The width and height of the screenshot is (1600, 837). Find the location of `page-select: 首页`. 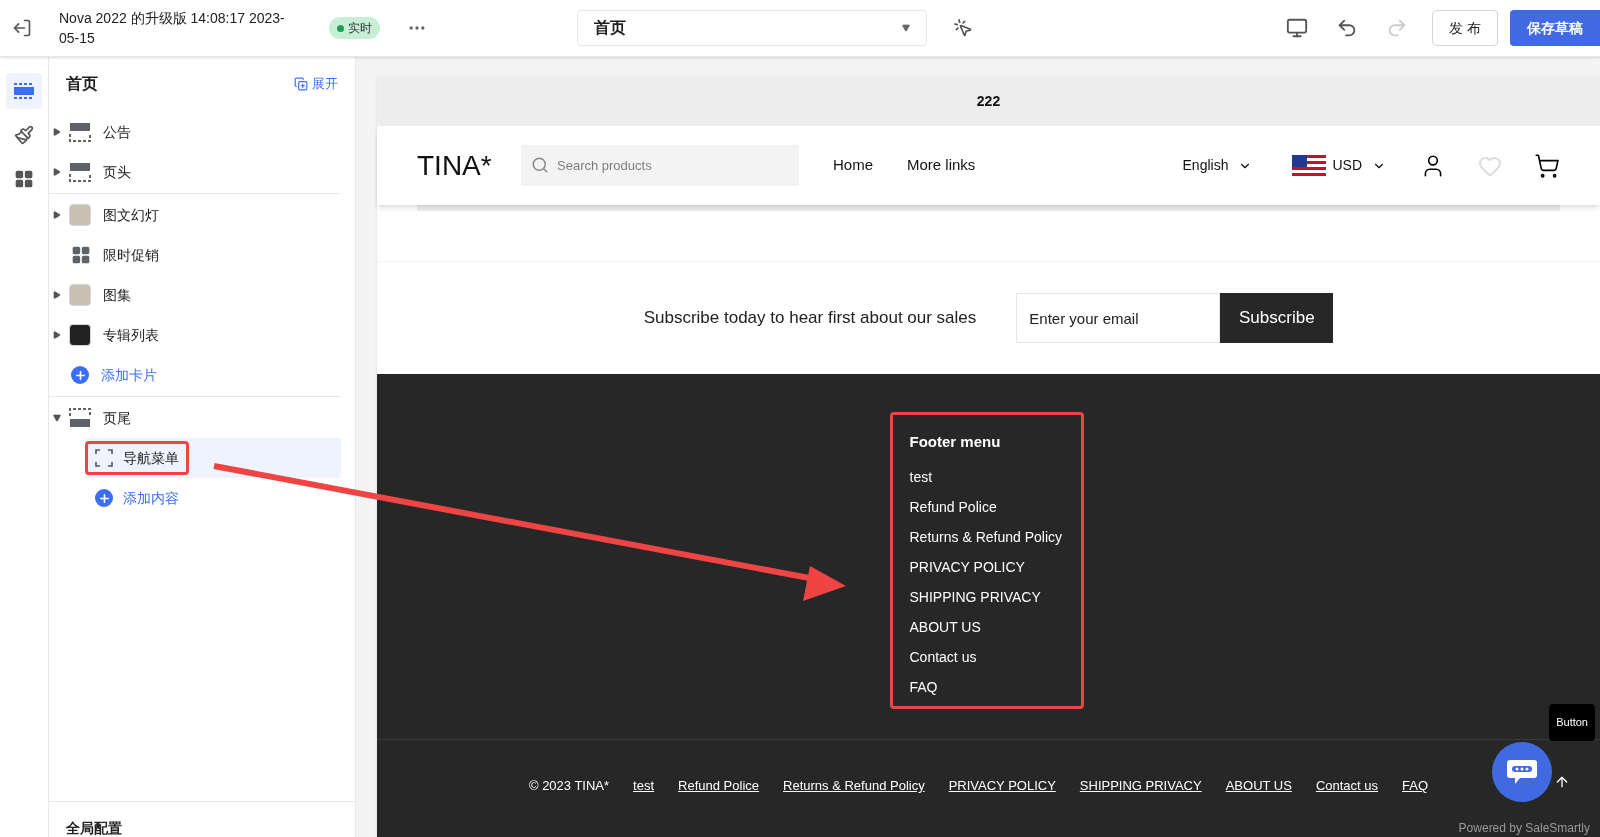

page-select: 首页 is located at coordinates (752, 28).